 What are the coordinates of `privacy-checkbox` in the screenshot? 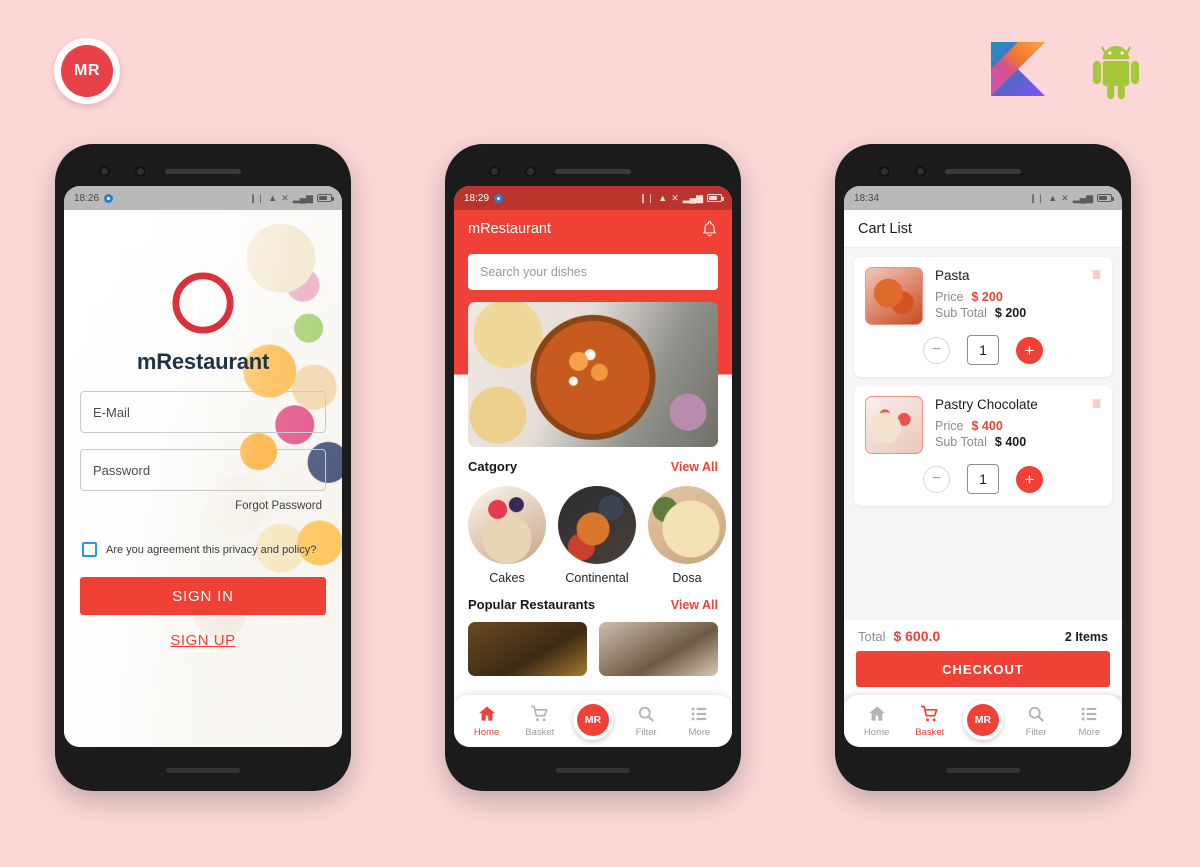 It's located at (89, 549).